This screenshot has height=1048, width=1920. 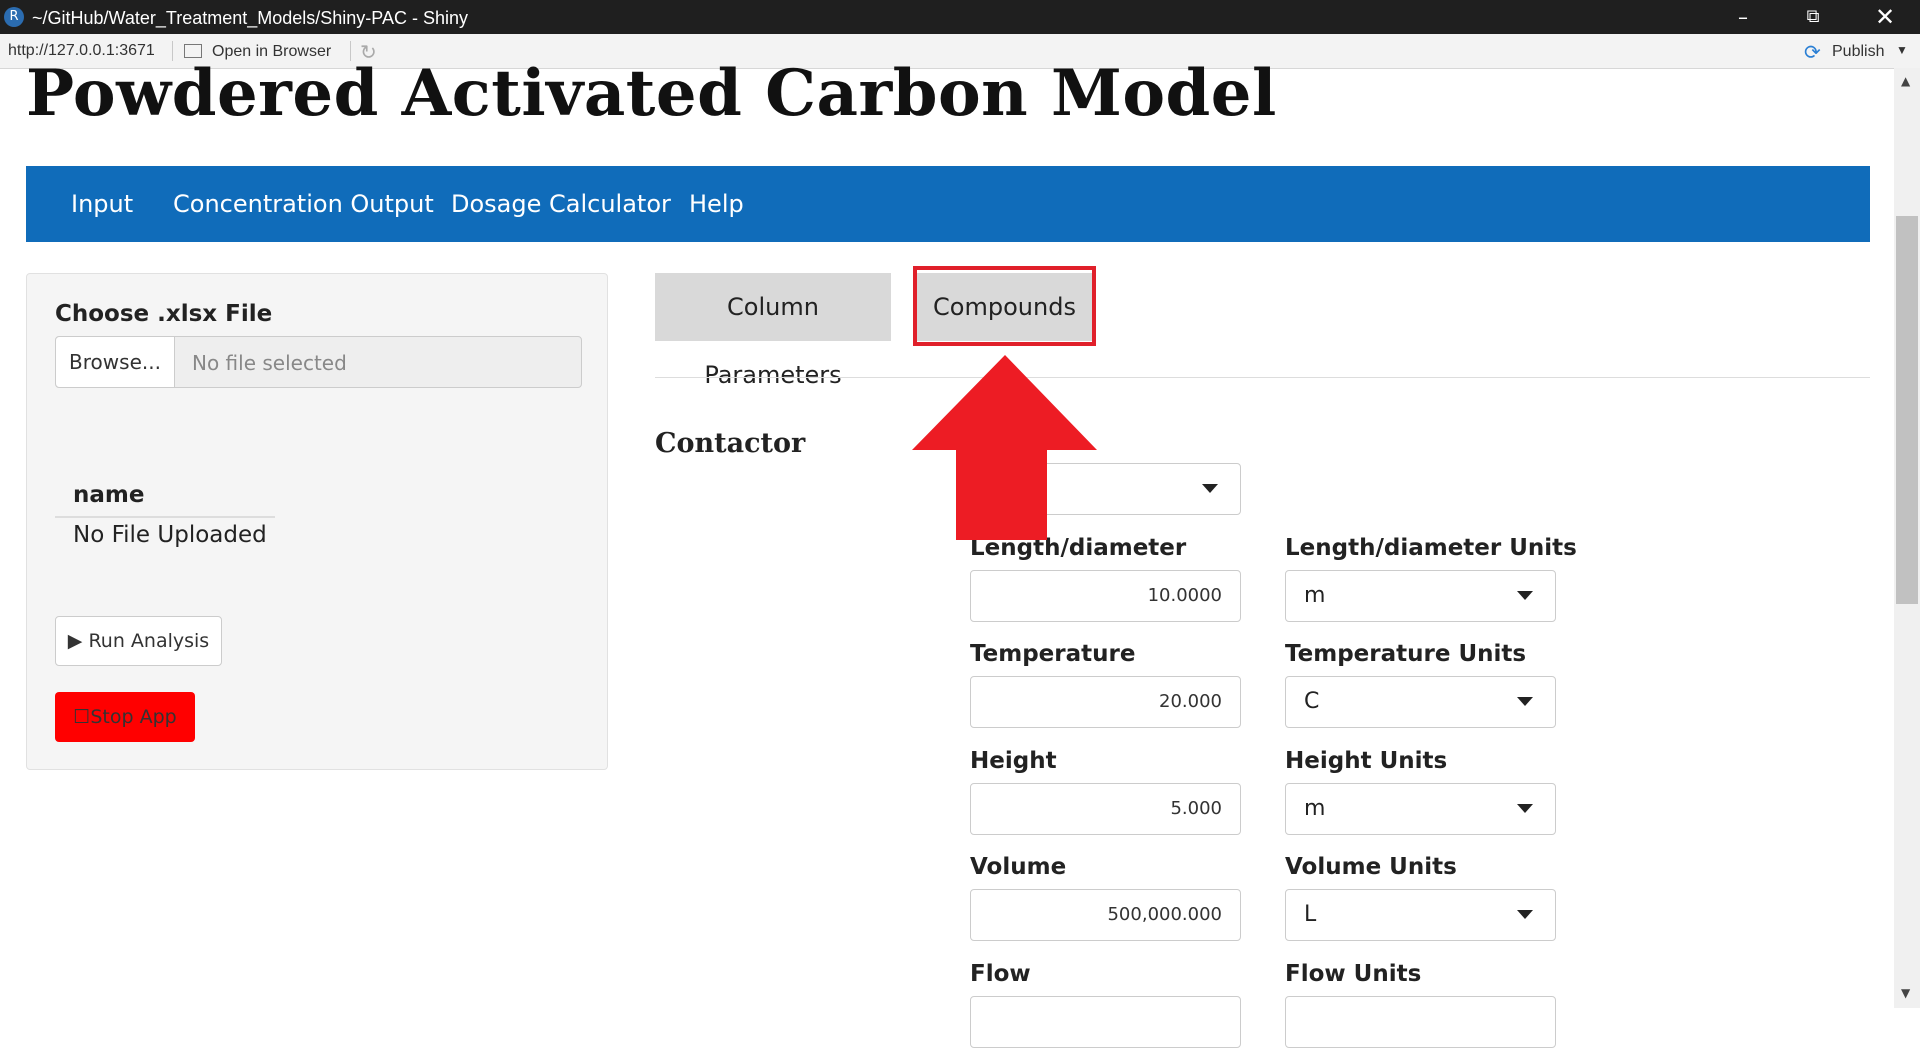 What do you see at coordinates (1105, 809) in the screenshot?
I see `height-input: 5.000` at bounding box center [1105, 809].